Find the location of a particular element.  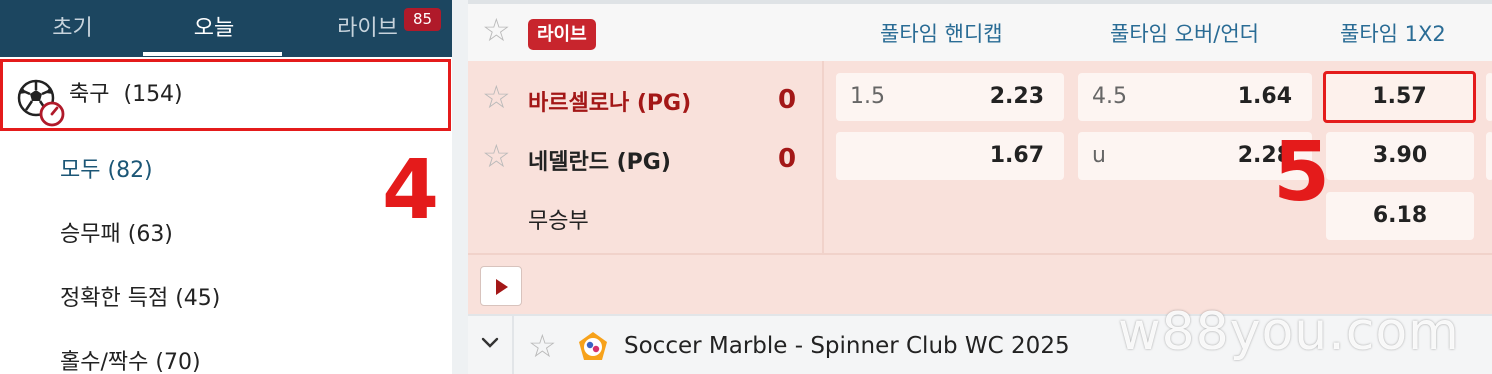

annotation-number-4: 4 is located at coordinates (411, 190).